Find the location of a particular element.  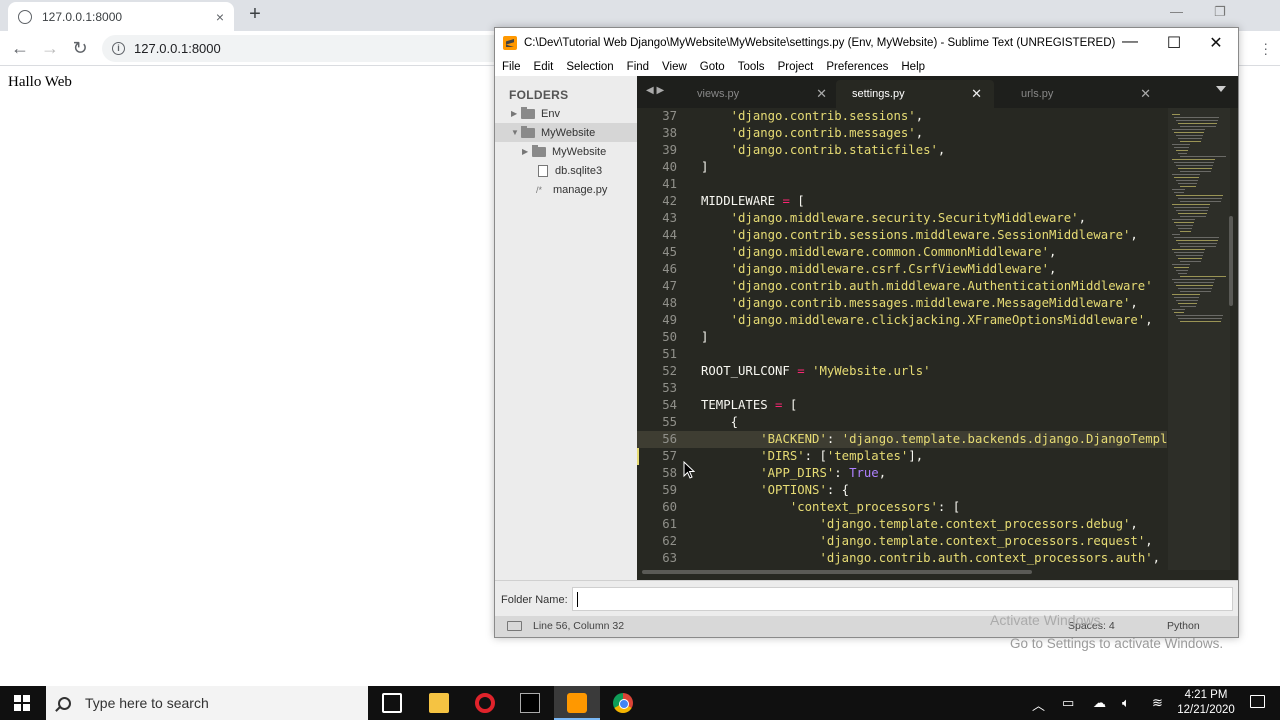

code-line: 51 is located at coordinates (902, 354).